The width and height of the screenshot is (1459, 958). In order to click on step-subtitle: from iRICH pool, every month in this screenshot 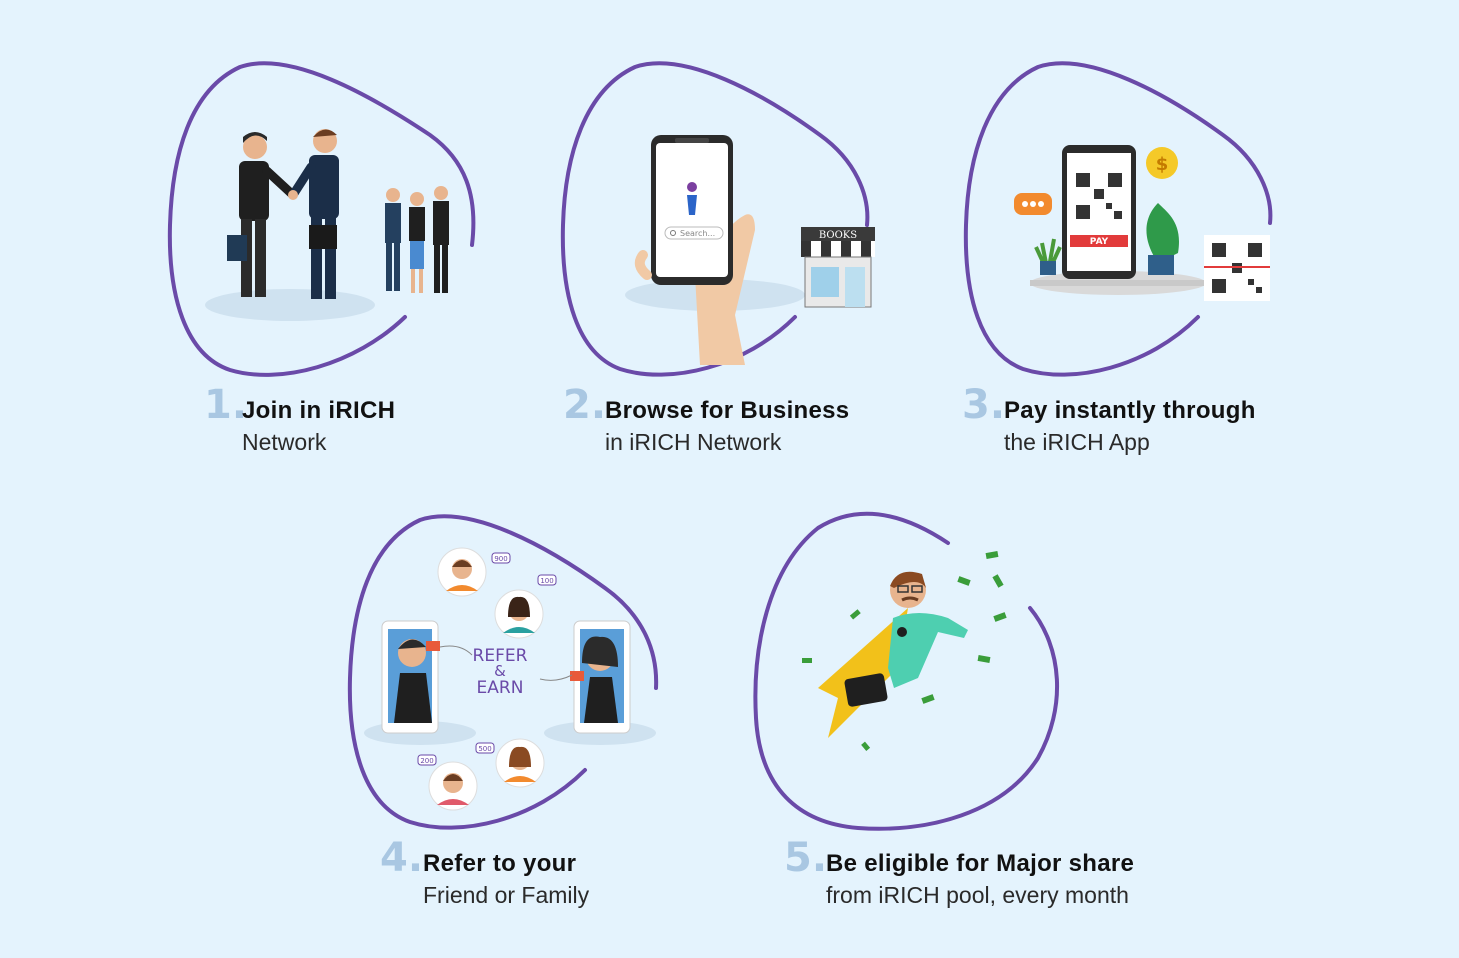, I will do `click(977, 895)`.